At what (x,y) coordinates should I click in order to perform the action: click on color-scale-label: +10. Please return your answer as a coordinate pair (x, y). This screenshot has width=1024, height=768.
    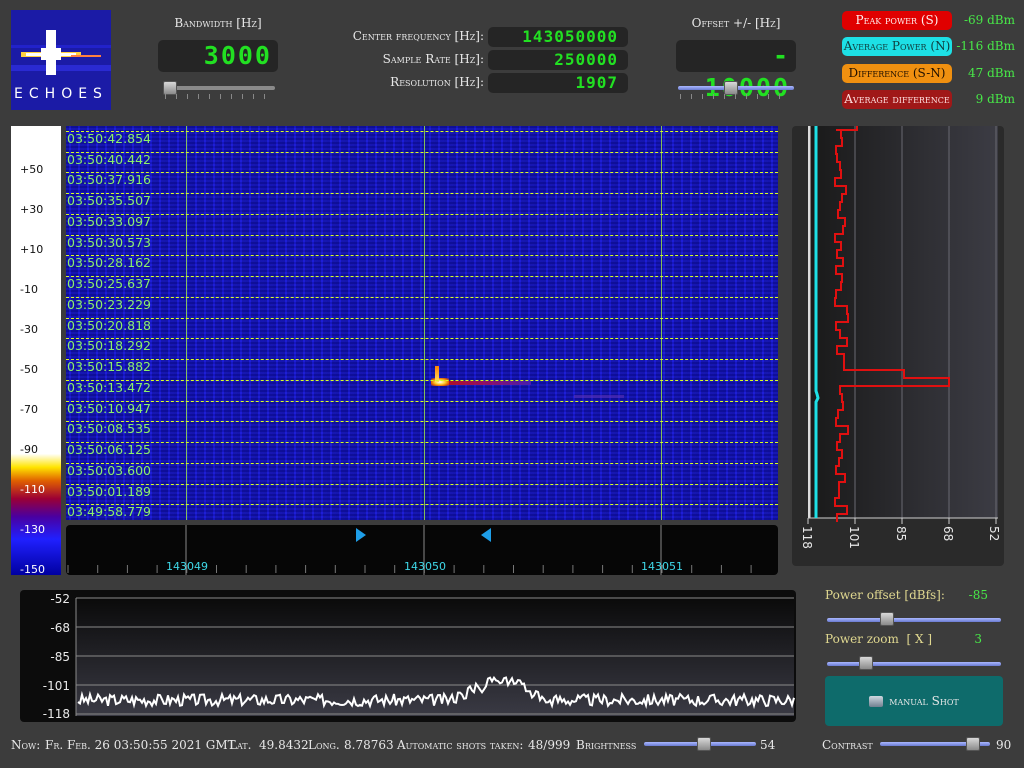
    Looking at the image, I should click on (32, 249).